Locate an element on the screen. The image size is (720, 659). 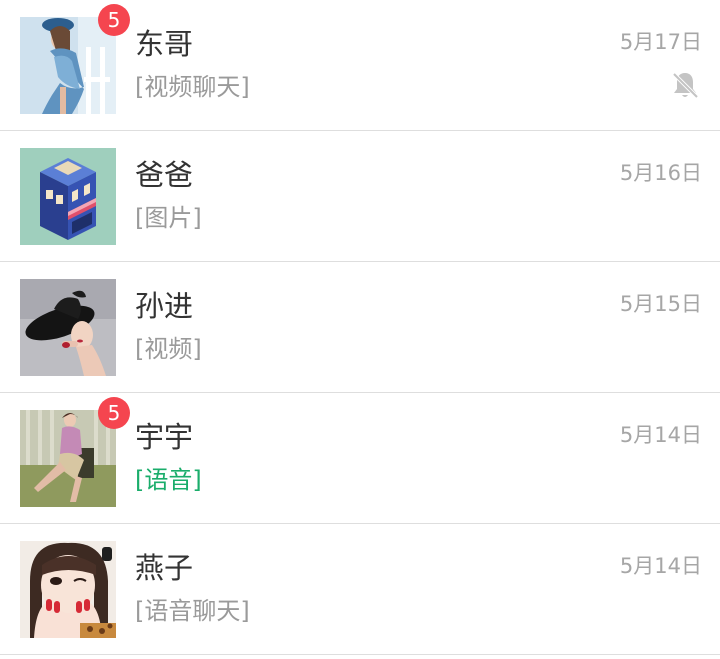
contact-name: 爸爸 is located at coordinates (164, 175).